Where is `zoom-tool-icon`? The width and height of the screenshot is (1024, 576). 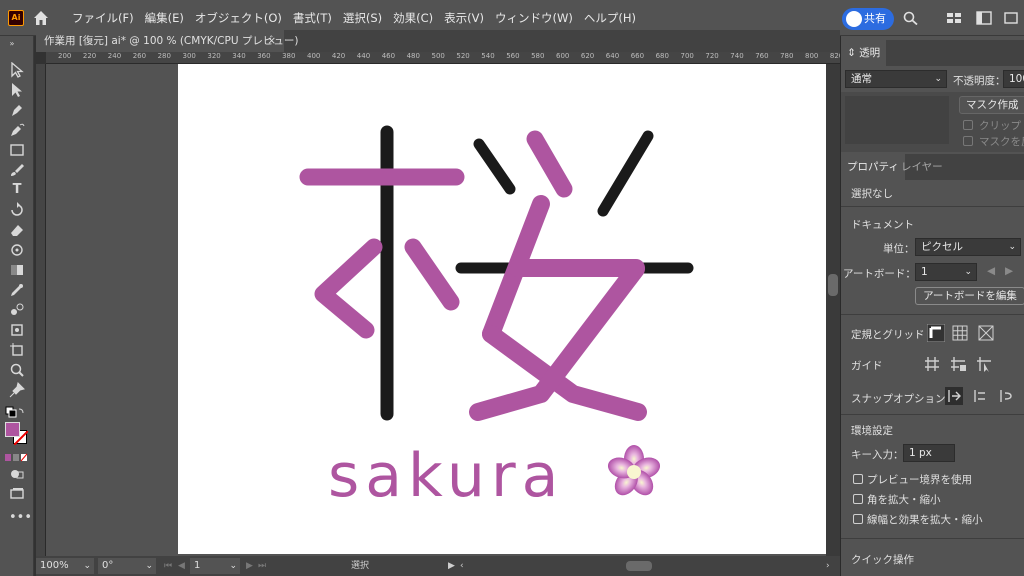
zoom-tool-icon is located at coordinates (17, 370).